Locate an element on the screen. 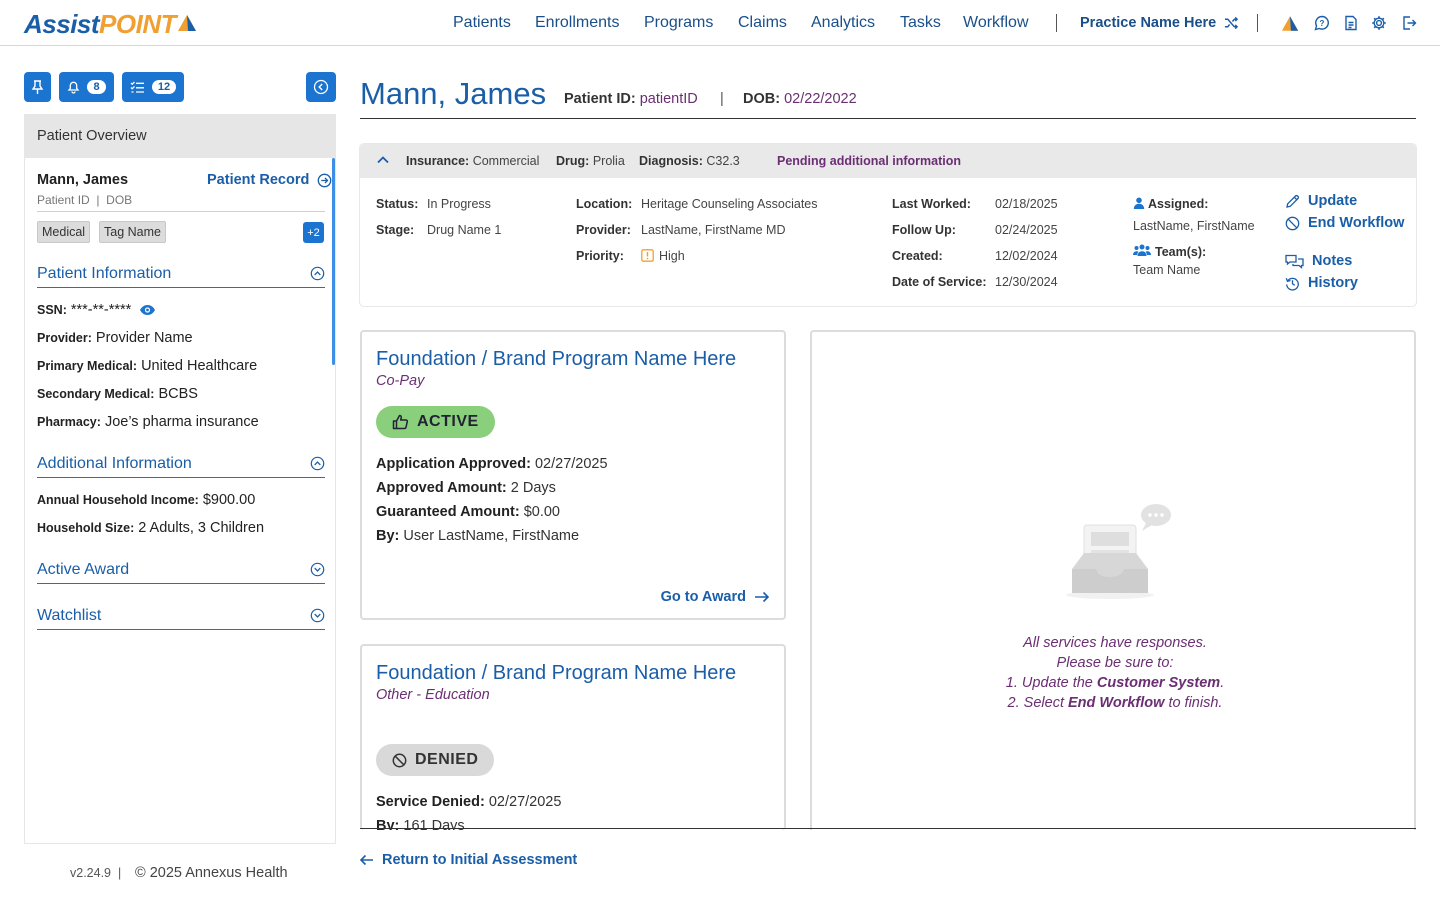  responses-line-3: 1. Update the Customer System. is located at coordinates (1115, 683).